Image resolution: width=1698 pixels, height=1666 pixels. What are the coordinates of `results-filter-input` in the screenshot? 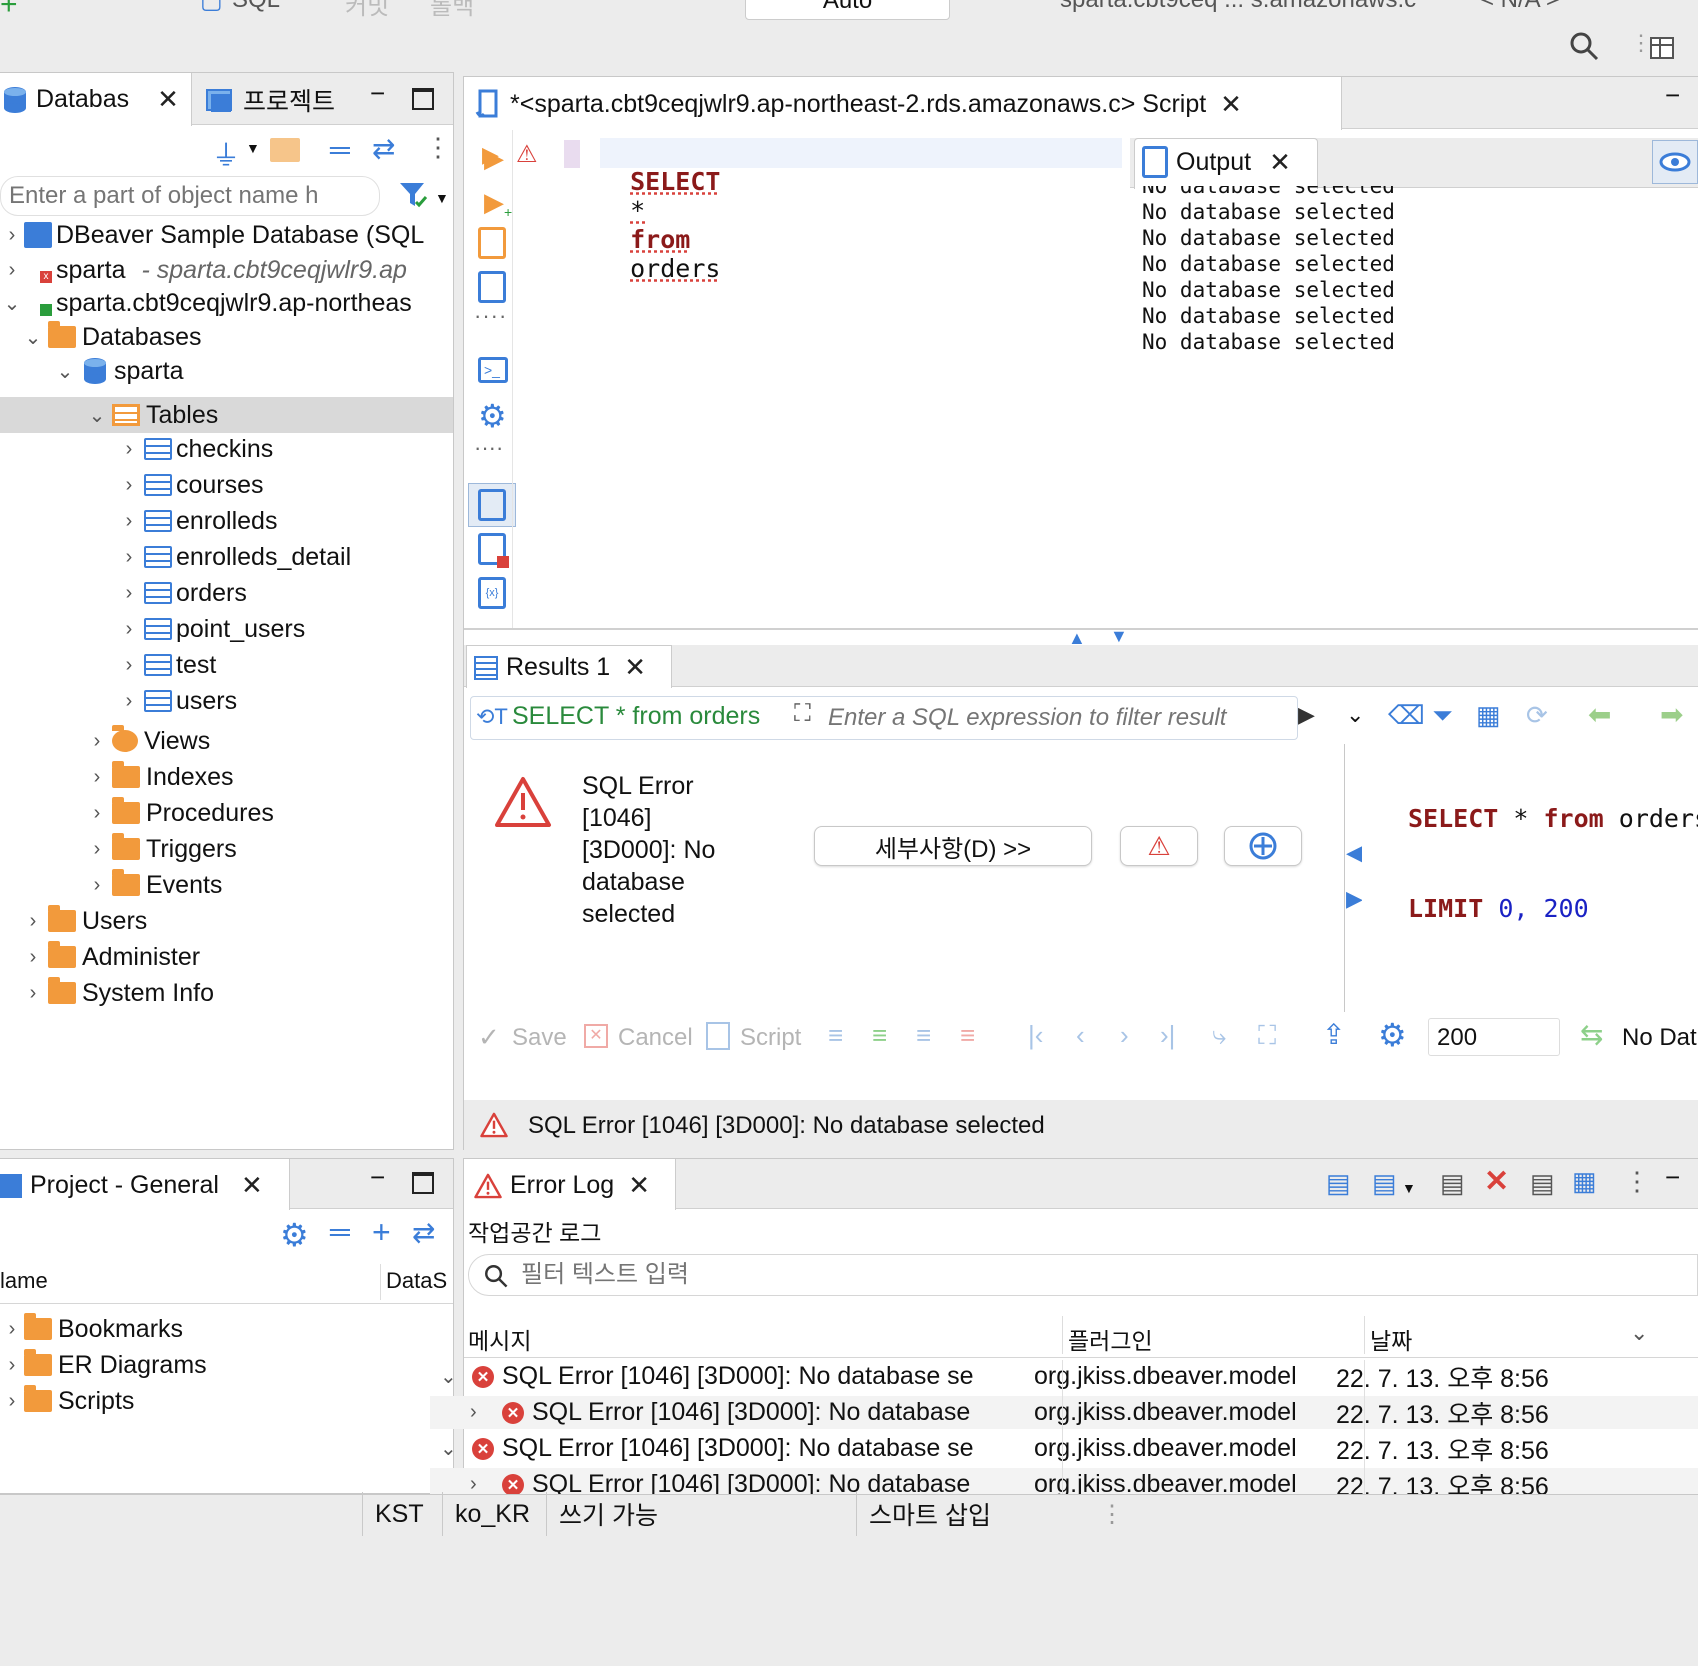 It's located at (1043, 718).